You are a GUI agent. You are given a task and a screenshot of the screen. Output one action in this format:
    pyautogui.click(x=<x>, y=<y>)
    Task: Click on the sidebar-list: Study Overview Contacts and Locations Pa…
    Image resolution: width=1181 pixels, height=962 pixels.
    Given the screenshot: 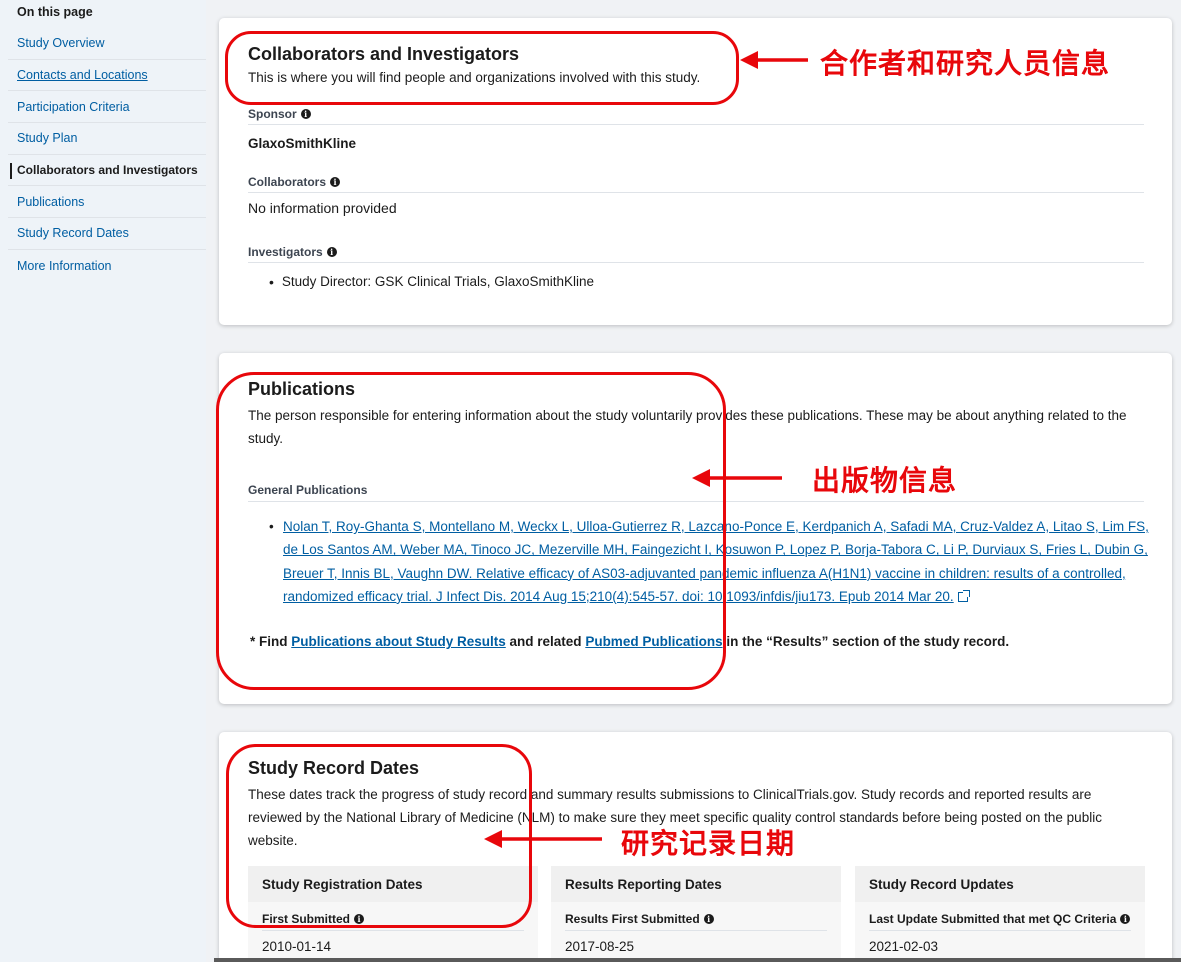 What is the action you would take?
    pyautogui.click(x=107, y=155)
    